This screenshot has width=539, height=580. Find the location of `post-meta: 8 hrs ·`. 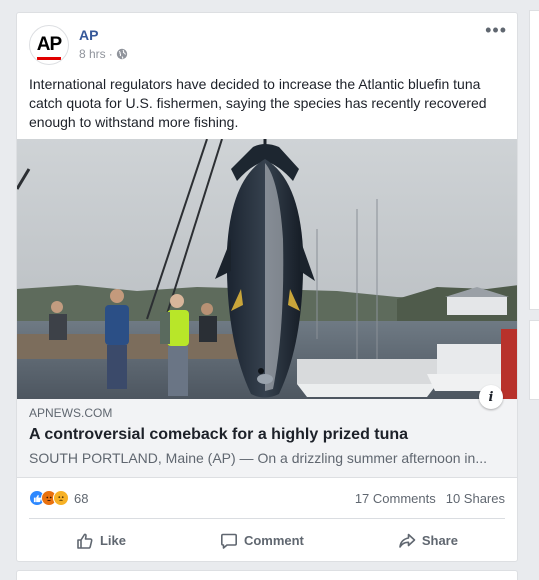

post-meta: 8 hrs · is located at coordinates (103, 54).